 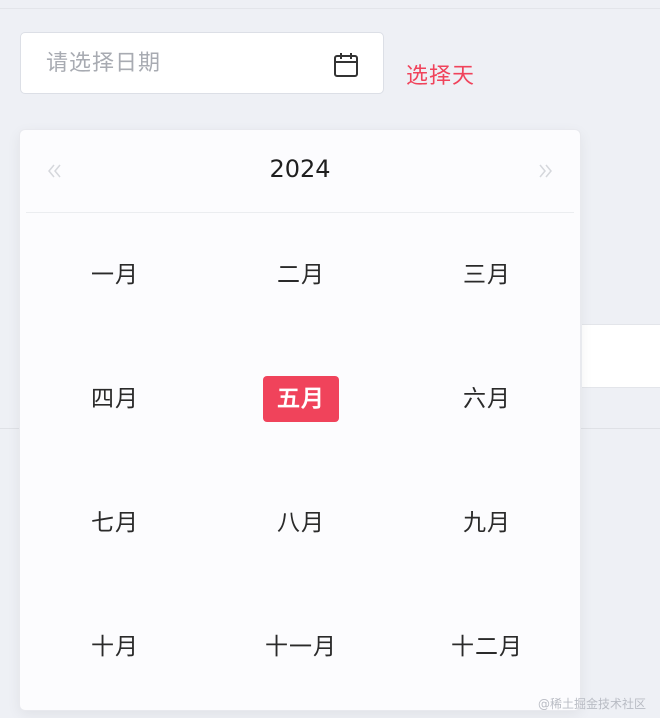 I want to click on month-cell-oct: 十月, so click(x=115, y=647).